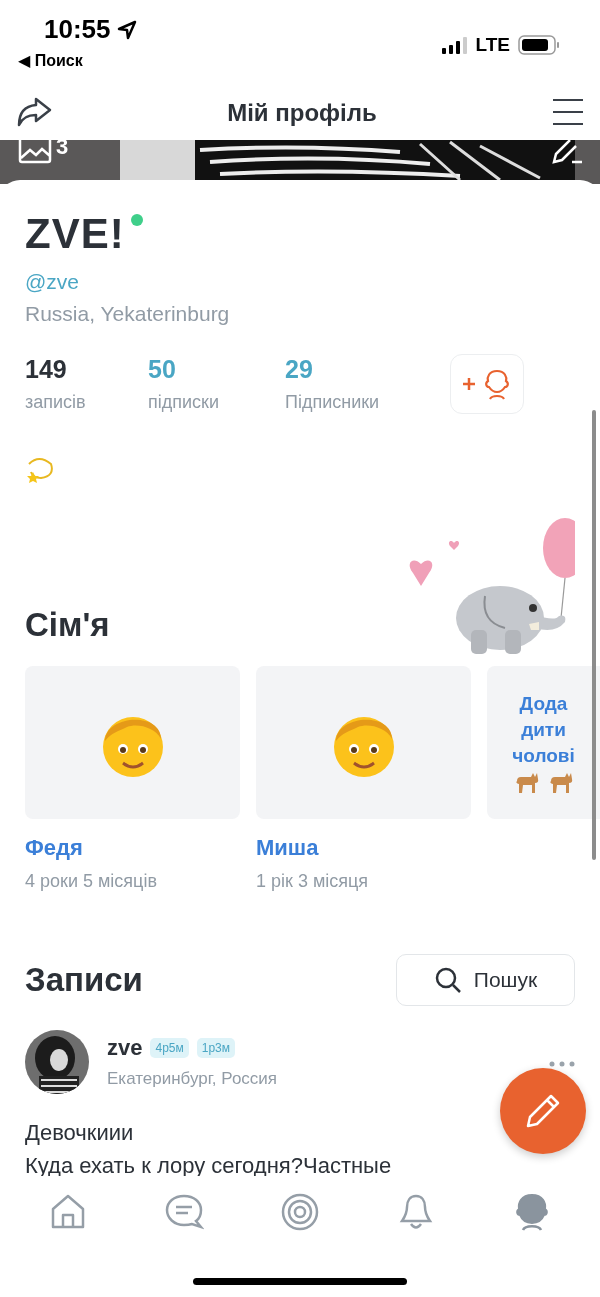  Describe the element at coordinates (67, 625) in the screenshot. I see `family-heading: Сім'я` at that location.